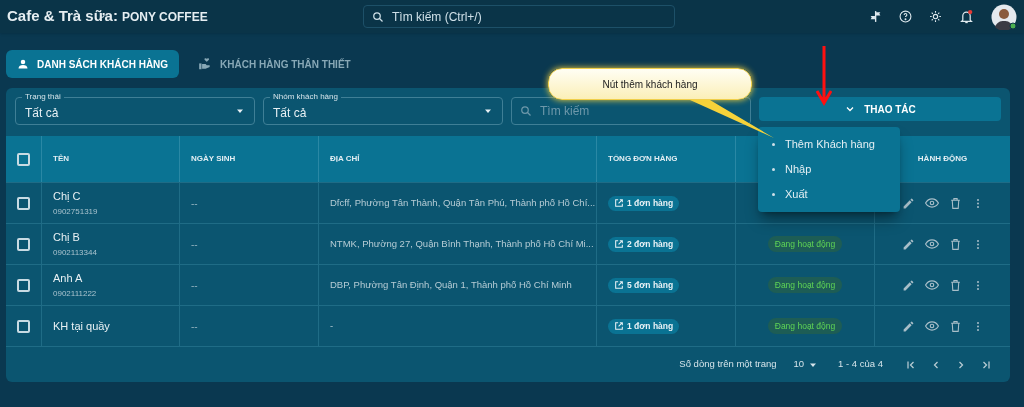  I want to click on menu-item: Nhập, so click(829, 169).